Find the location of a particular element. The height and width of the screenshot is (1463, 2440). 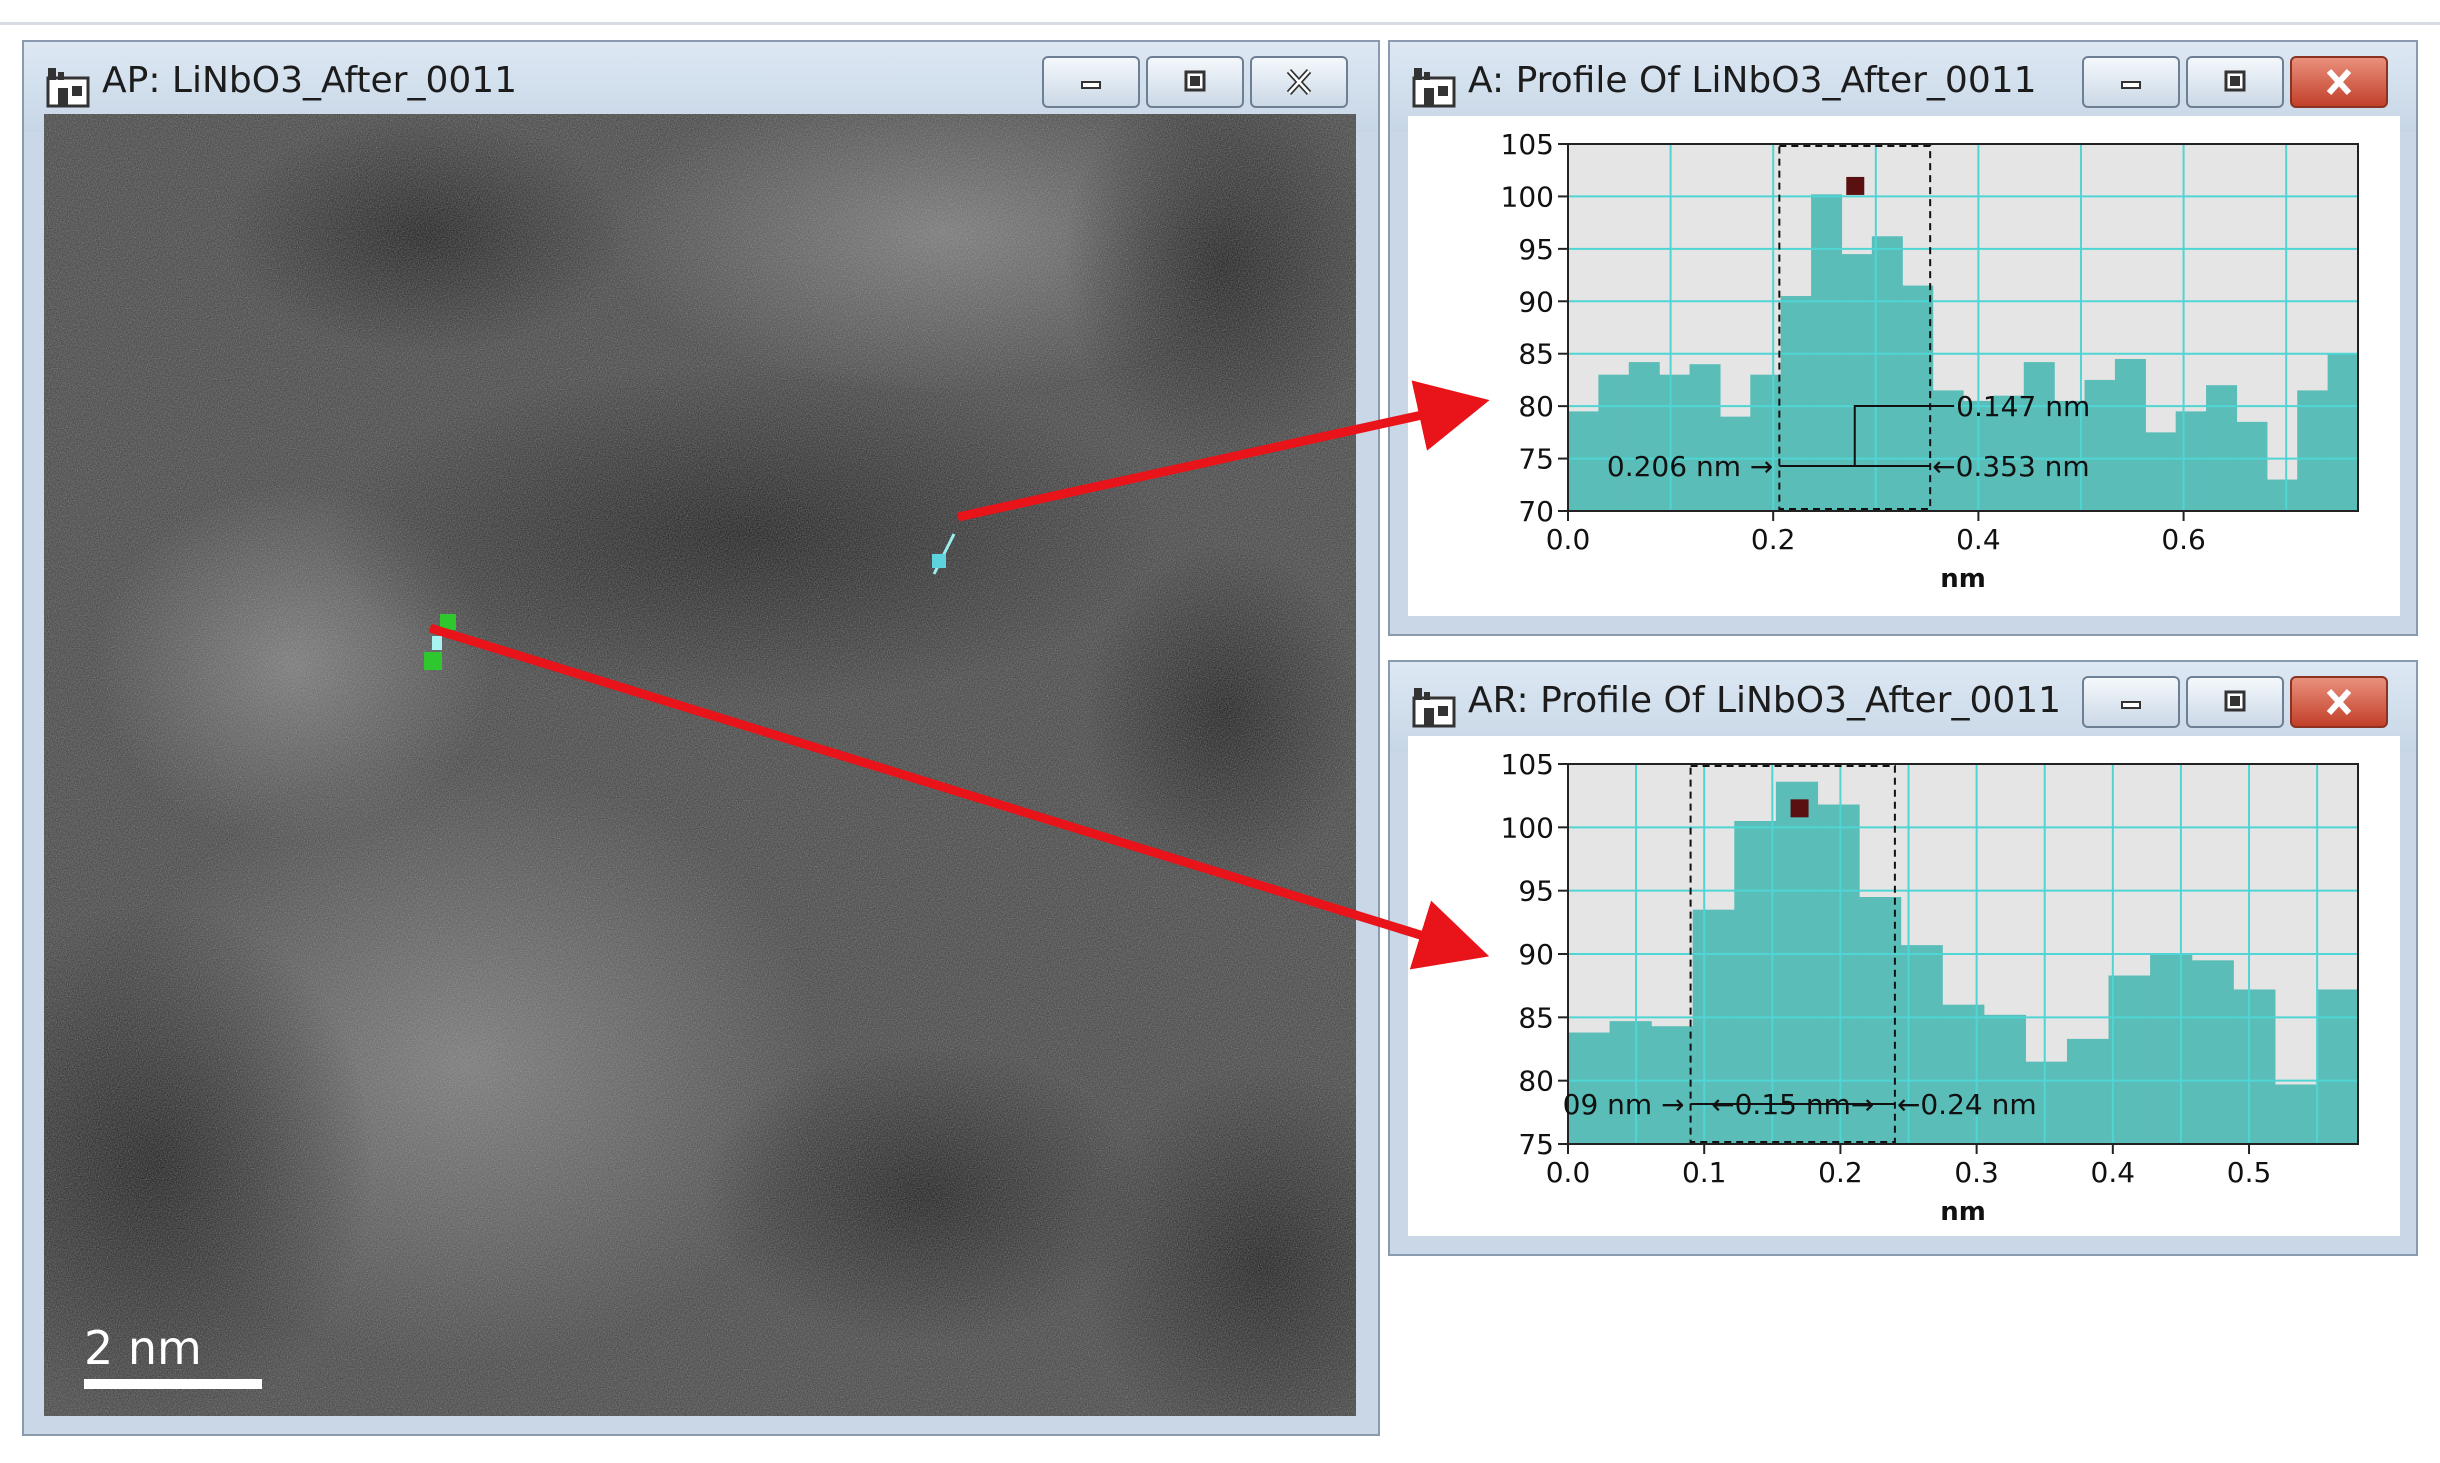

annotation-start: 09 nm → is located at coordinates (1624, 1104).